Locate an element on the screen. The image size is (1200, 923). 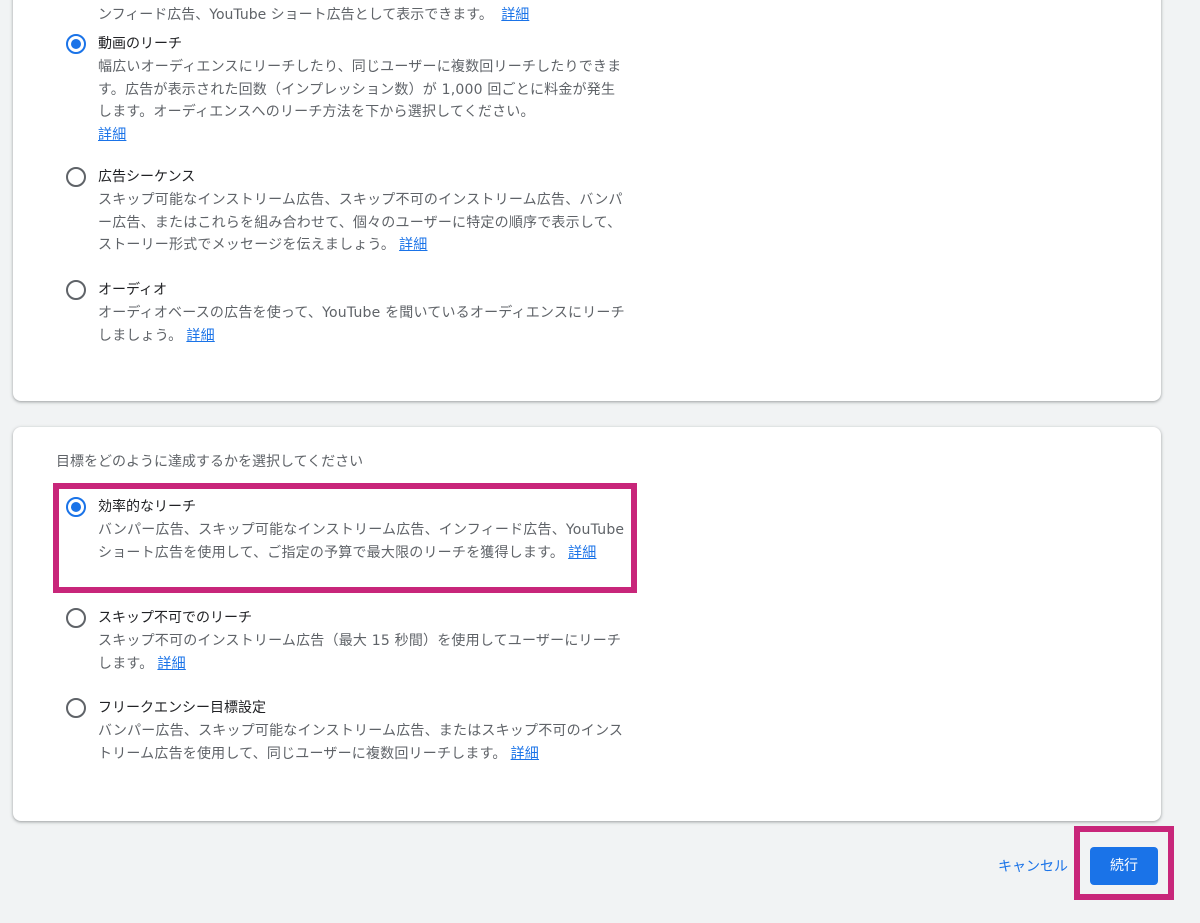
cancel-button: キャンセル is located at coordinates (1033, 867).